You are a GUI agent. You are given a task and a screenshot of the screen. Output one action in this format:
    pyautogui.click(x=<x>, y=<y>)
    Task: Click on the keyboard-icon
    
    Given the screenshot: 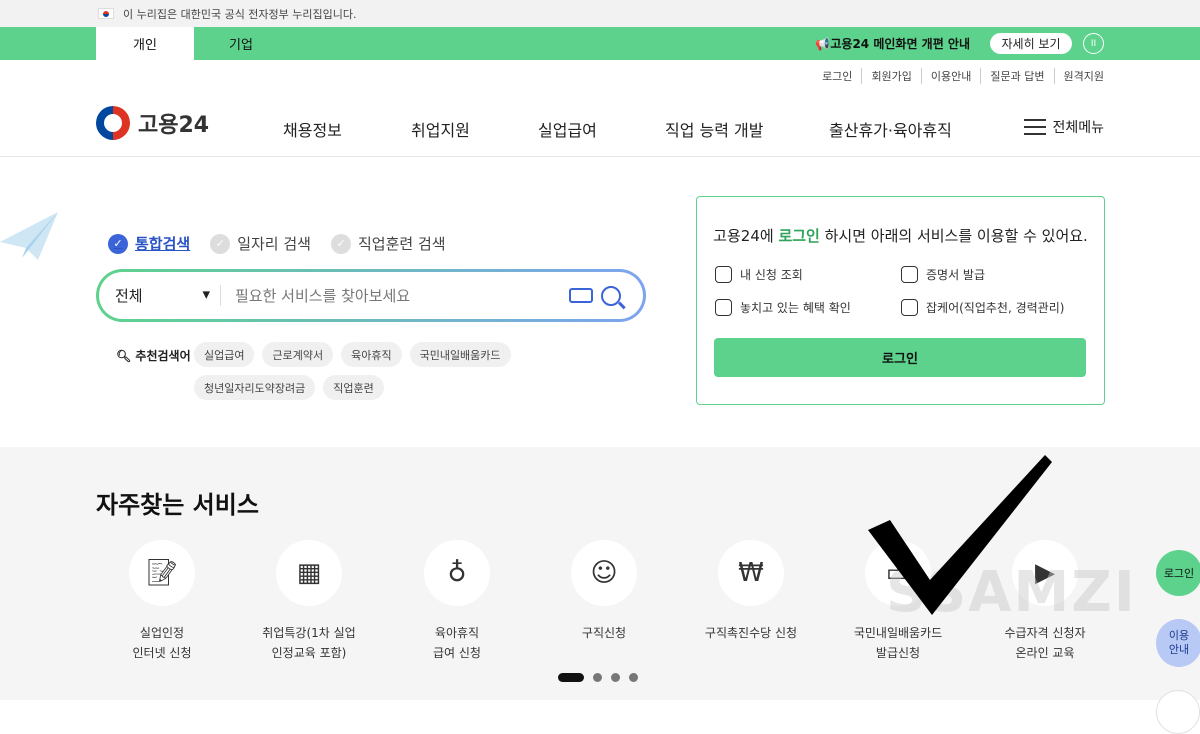 What is the action you would take?
    pyautogui.click(x=581, y=295)
    